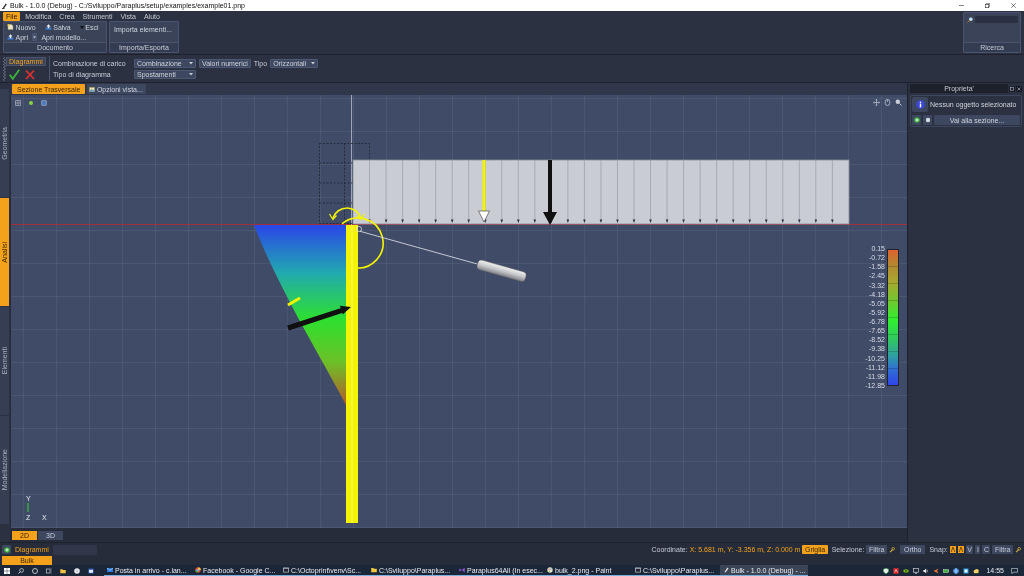 This screenshot has width=1024, height=576. Describe the element at coordinates (1012, 88) in the screenshot. I see `float-icon` at that location.